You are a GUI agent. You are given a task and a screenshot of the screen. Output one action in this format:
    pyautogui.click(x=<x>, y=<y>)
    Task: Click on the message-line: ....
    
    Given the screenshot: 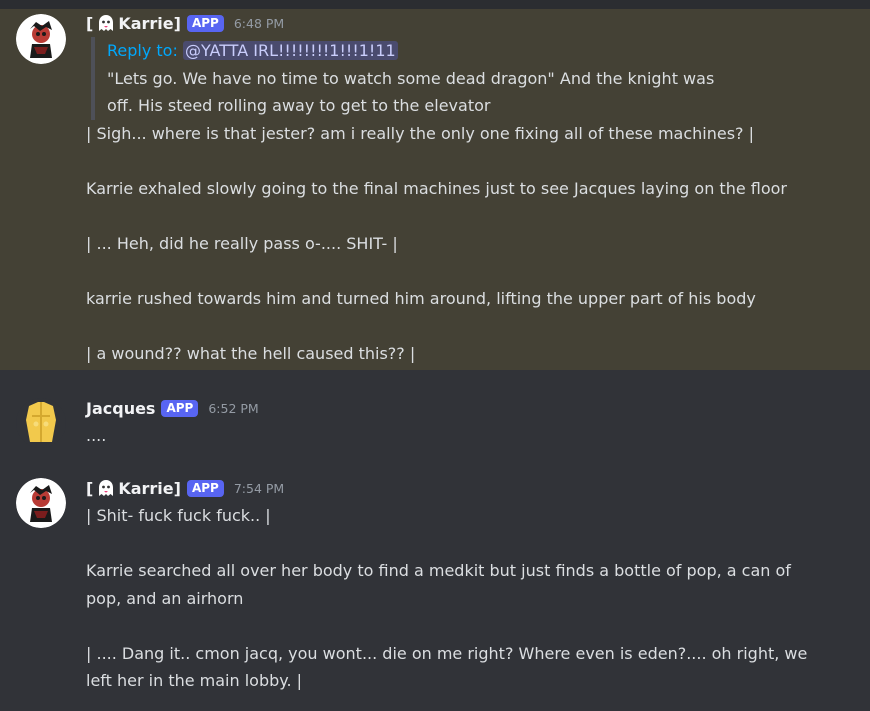 What is the action you would take?
    pyautogui.click(x=96, y=435)
    